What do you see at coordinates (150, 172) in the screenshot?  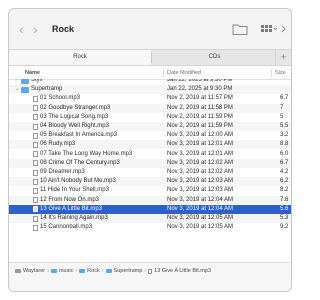 I see `file-row: 09 Dreamer.mp3 Nov 3, 2019 at 12:02 AM 4.2` at bounding box center [150, 172].